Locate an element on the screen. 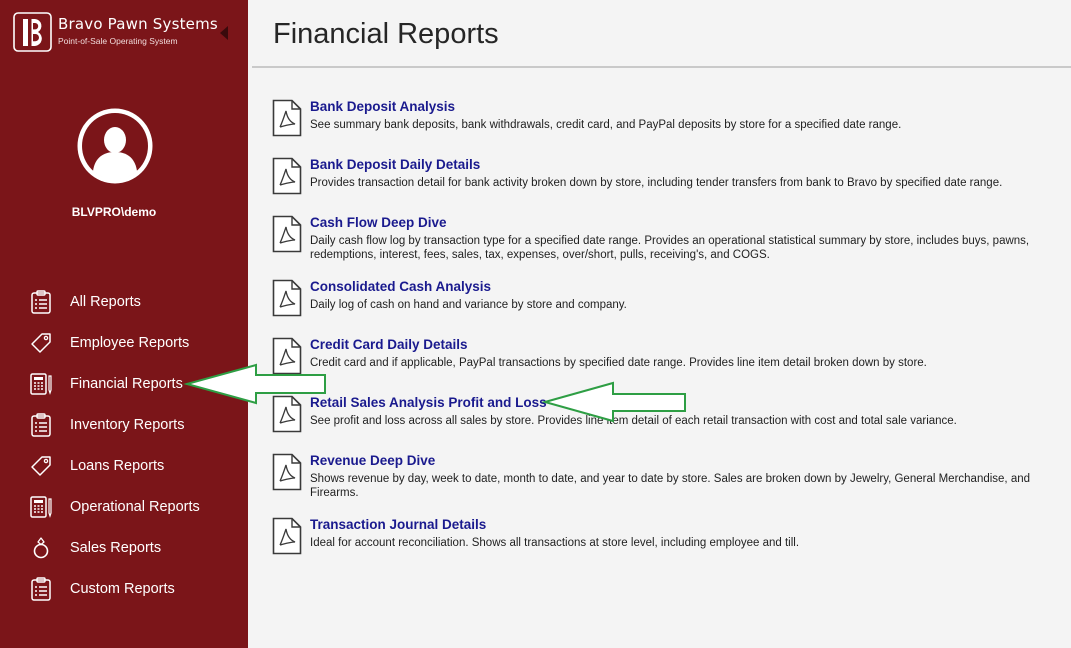  nav-item-all-reports: All Reports is located at coordinates (133, 302).